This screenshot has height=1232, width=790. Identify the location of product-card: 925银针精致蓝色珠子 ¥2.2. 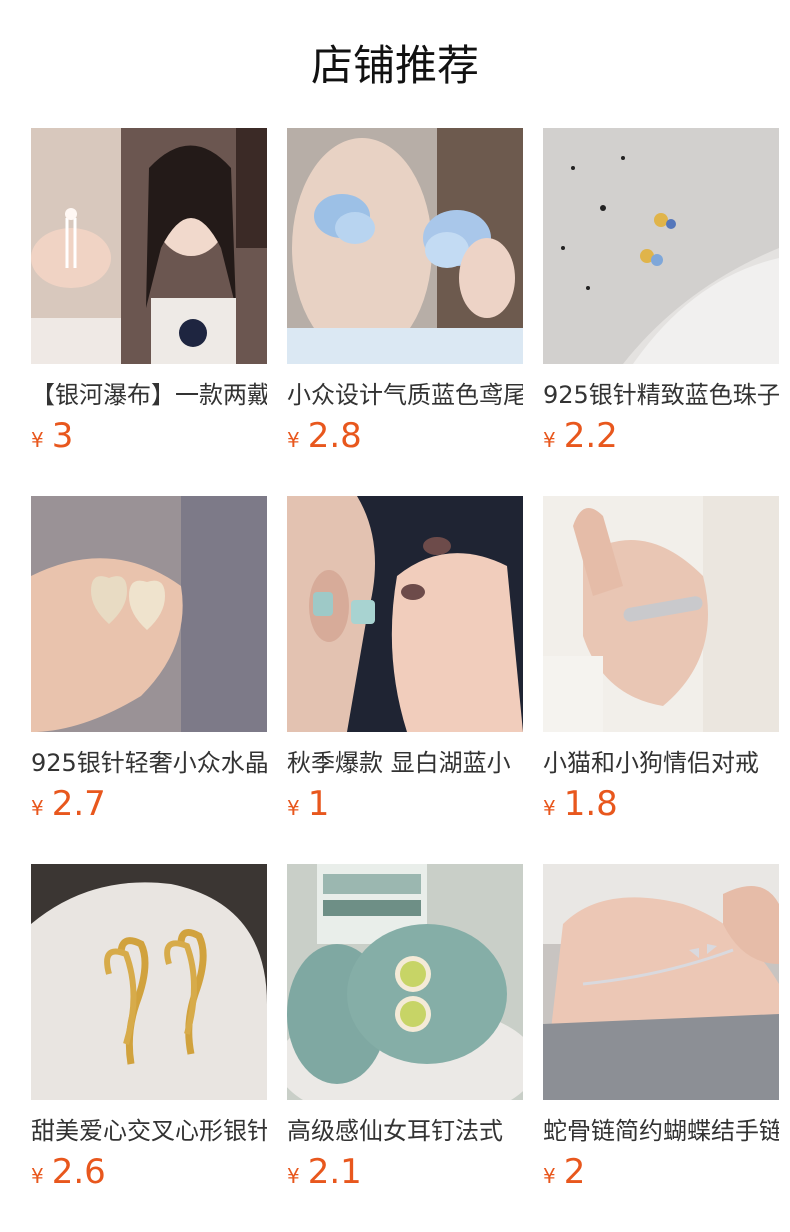
(661, 292).